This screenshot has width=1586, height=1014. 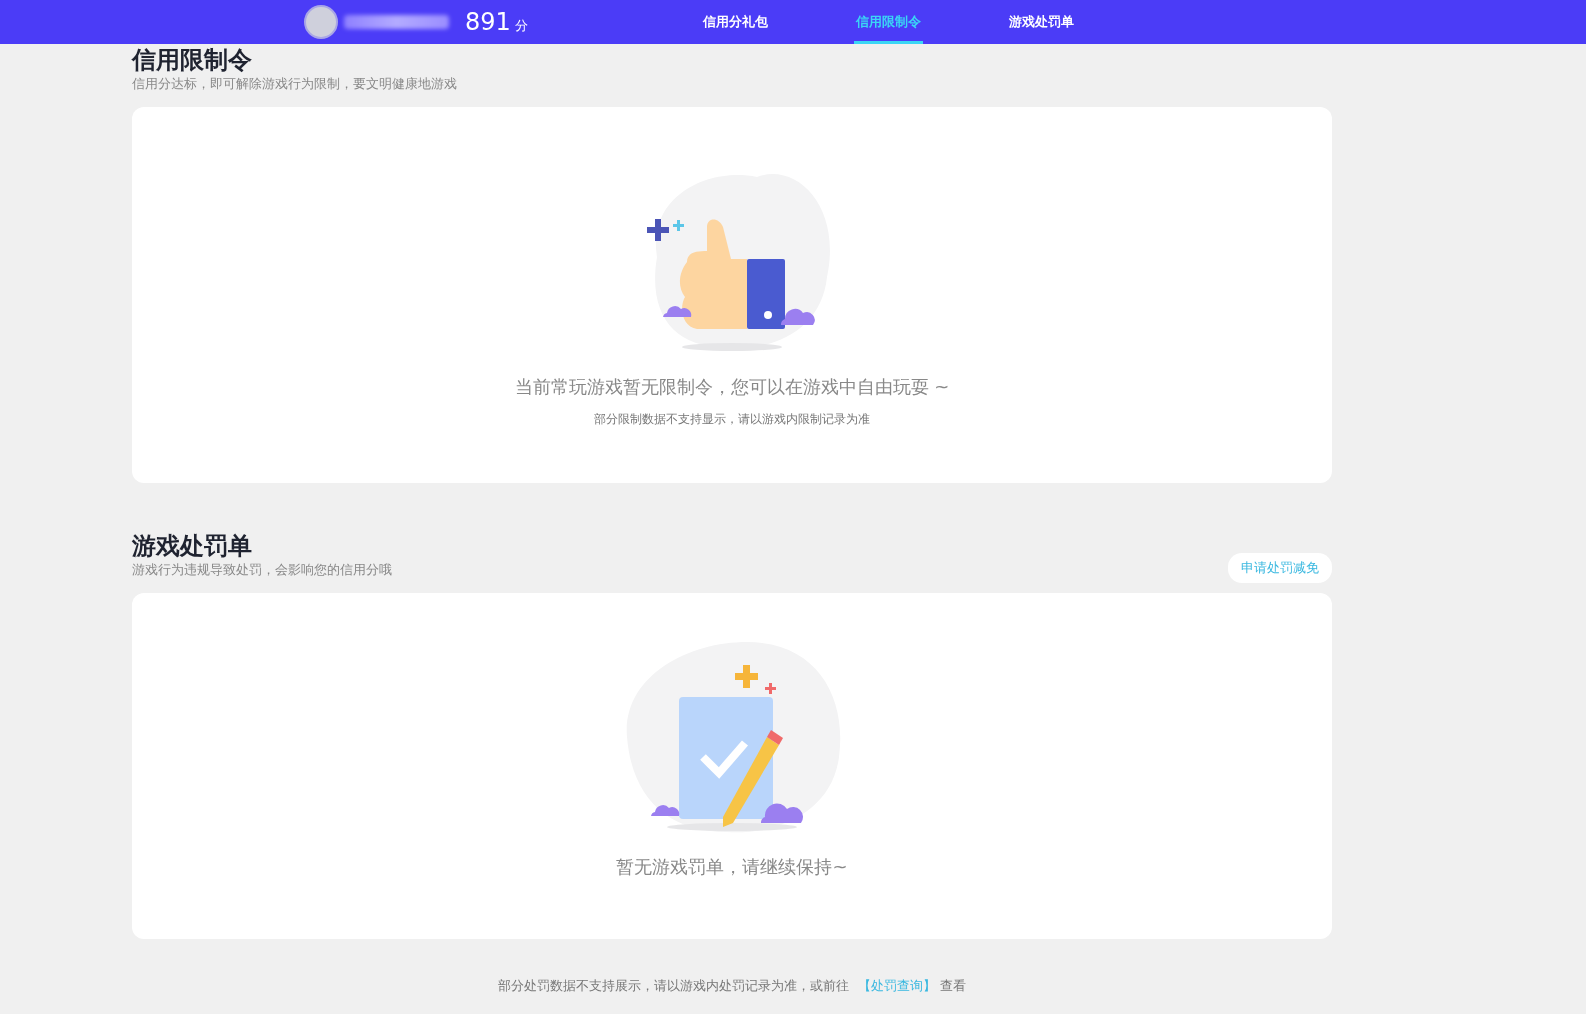 What do you see at coordinates (321, 22) in the screenshot?
I see `avatar-icon` at bounding box center [321, 22].